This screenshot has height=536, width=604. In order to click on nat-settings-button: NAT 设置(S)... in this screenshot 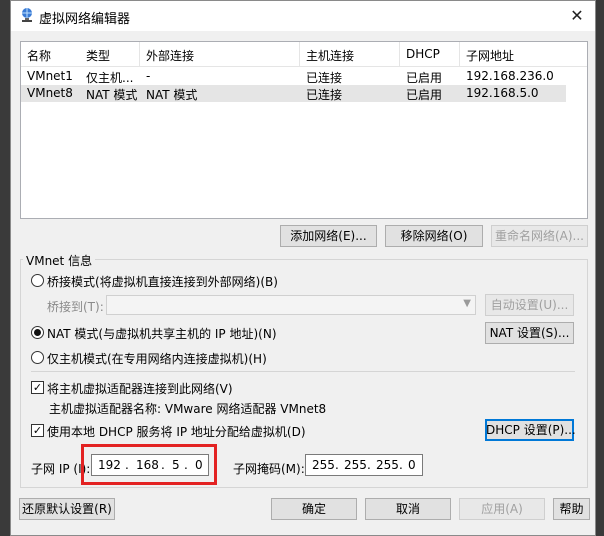, I will do `click(529, 333)`.